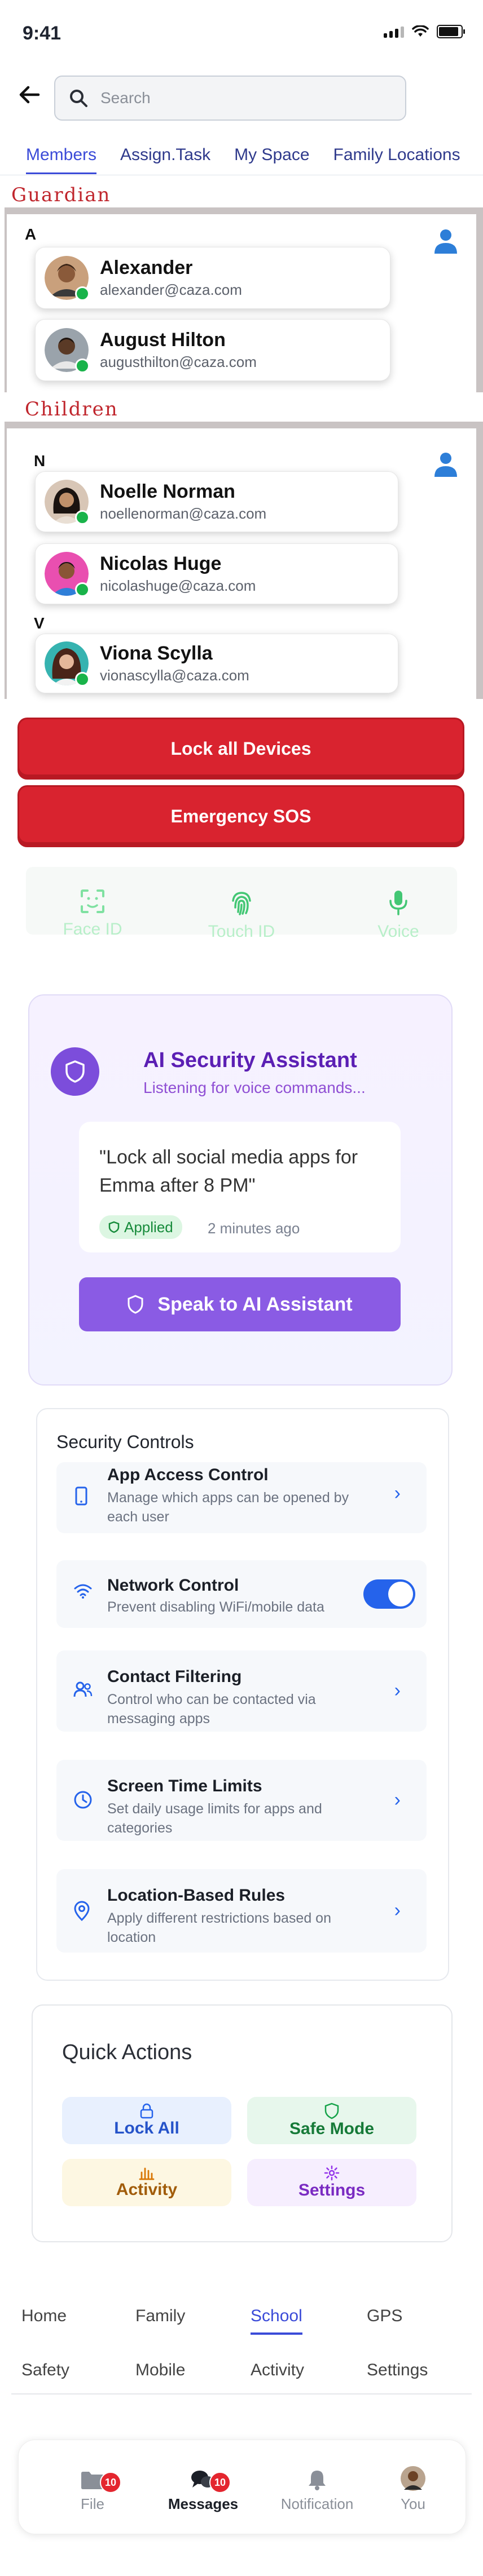 The image size is (483, 2576). What do you see at coordinates (184, 513) in the screenshot?
I see `member-email: noellenorman@caza.com` at bounding box center [184, 513].